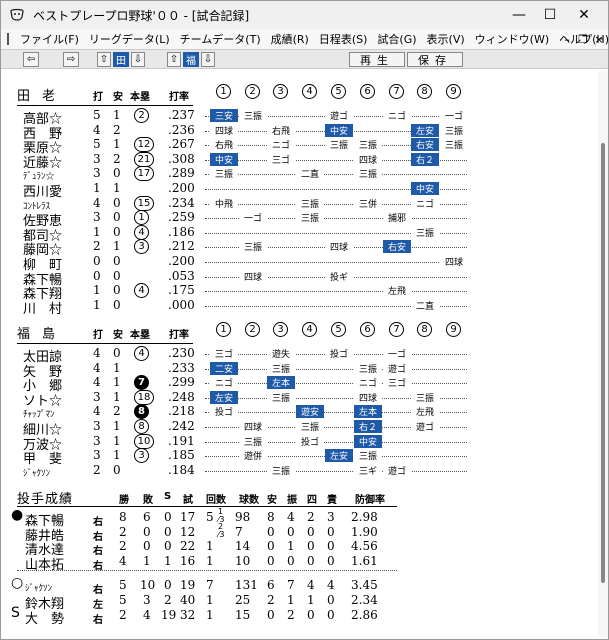 The image size is (609, 640). What do you see at coordinates (210, 560) in the screenshot?
I see `pitch-ip: 1` at bounding box center [210, 560].